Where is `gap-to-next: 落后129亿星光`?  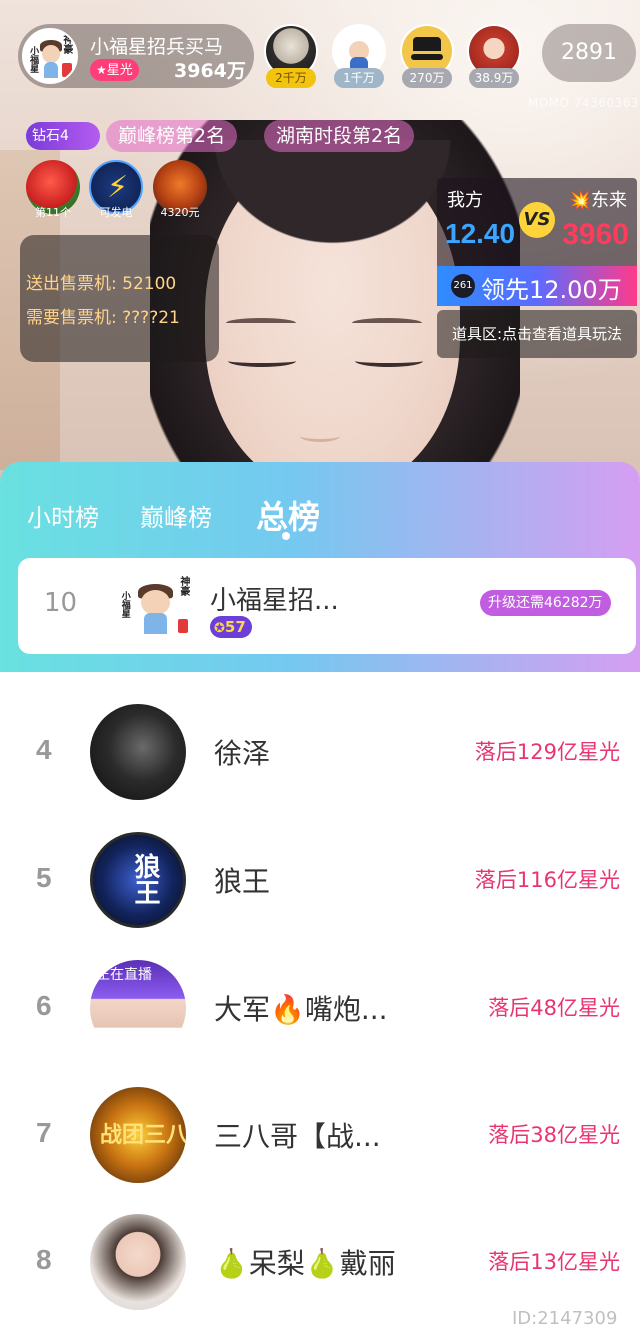 gap-to-next: 落后129亿星光 is located at coordinates (547, 752).